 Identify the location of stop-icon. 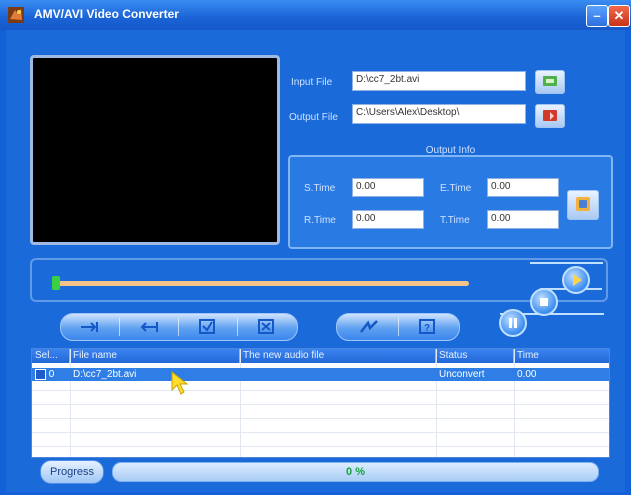
(544, 302).